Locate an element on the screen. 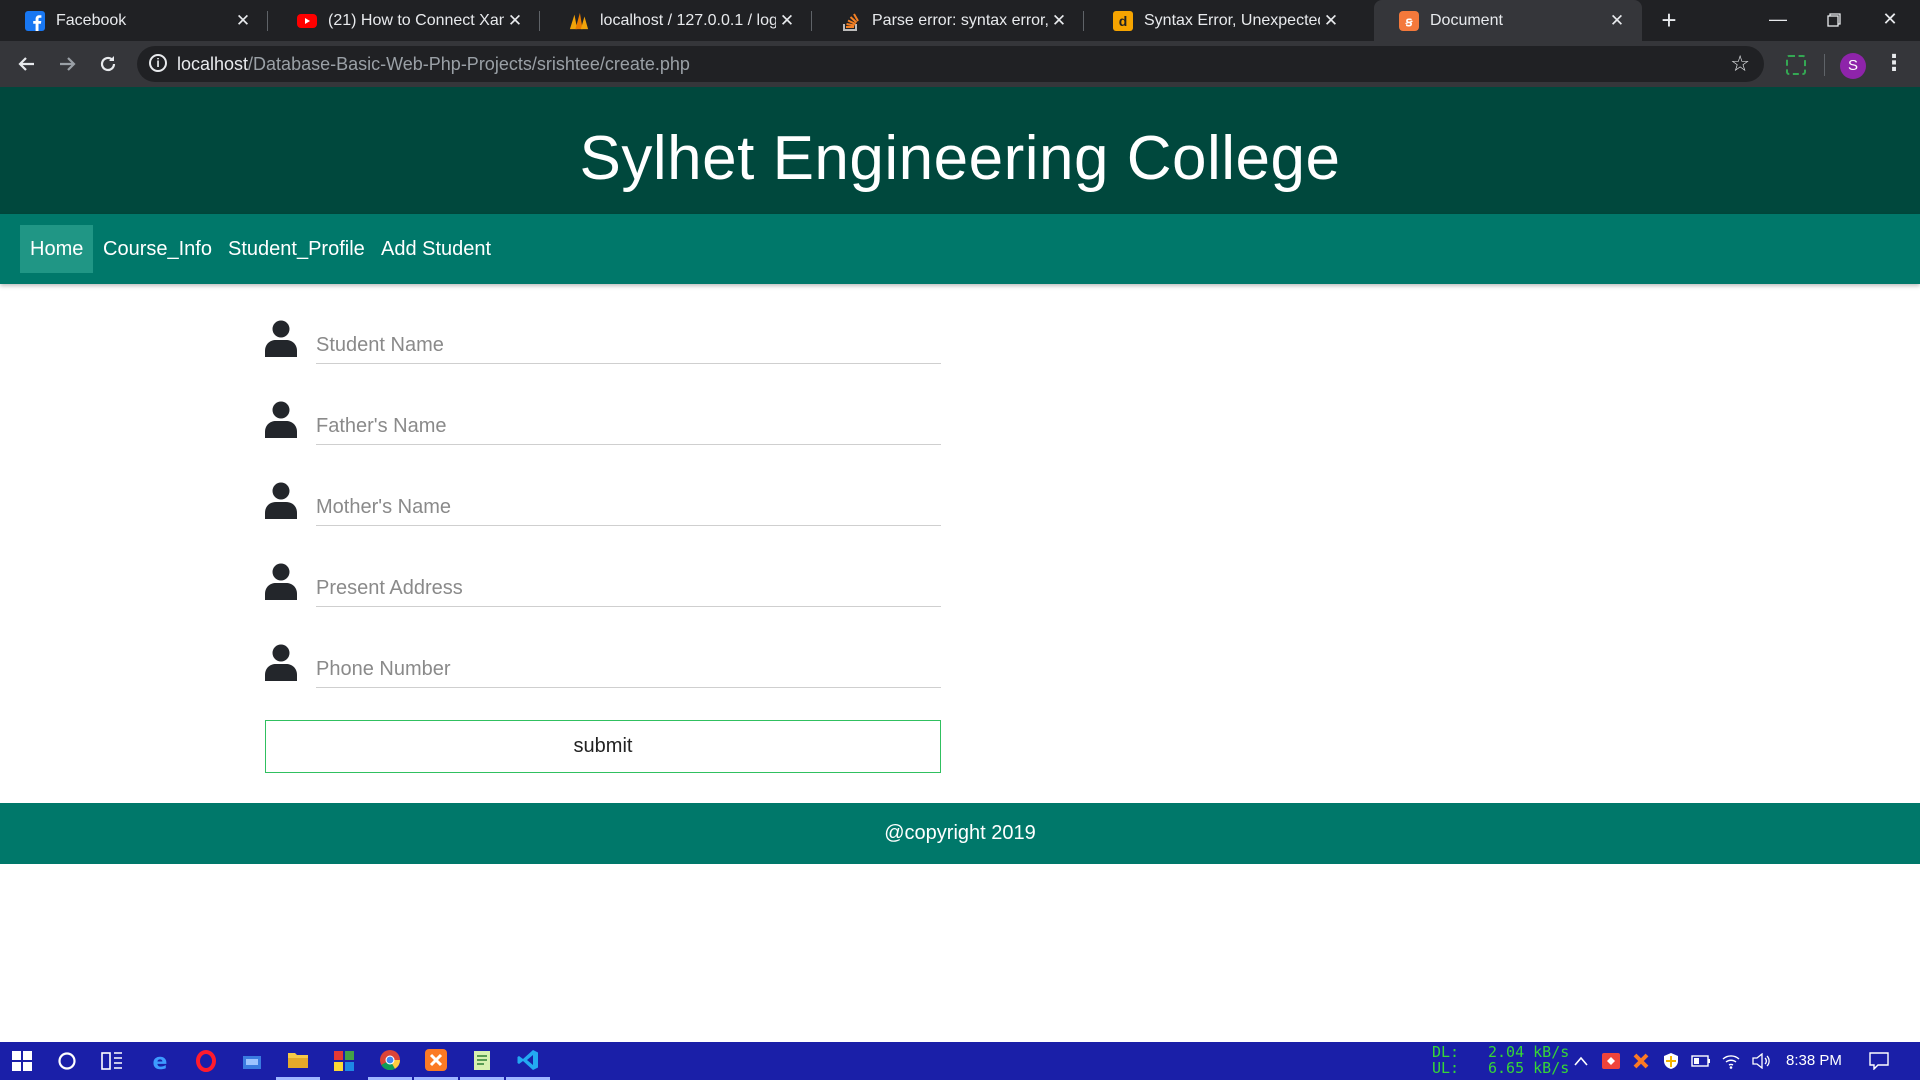 The height and width of the screenshot is (1080, 1920). submit-button: submit is located at coordinates (603, 746).